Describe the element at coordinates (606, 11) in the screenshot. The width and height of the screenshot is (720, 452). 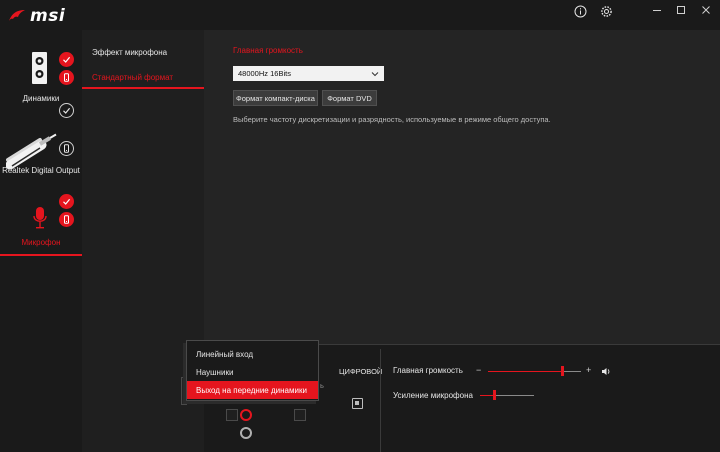
I see `gear-icon` at that location.